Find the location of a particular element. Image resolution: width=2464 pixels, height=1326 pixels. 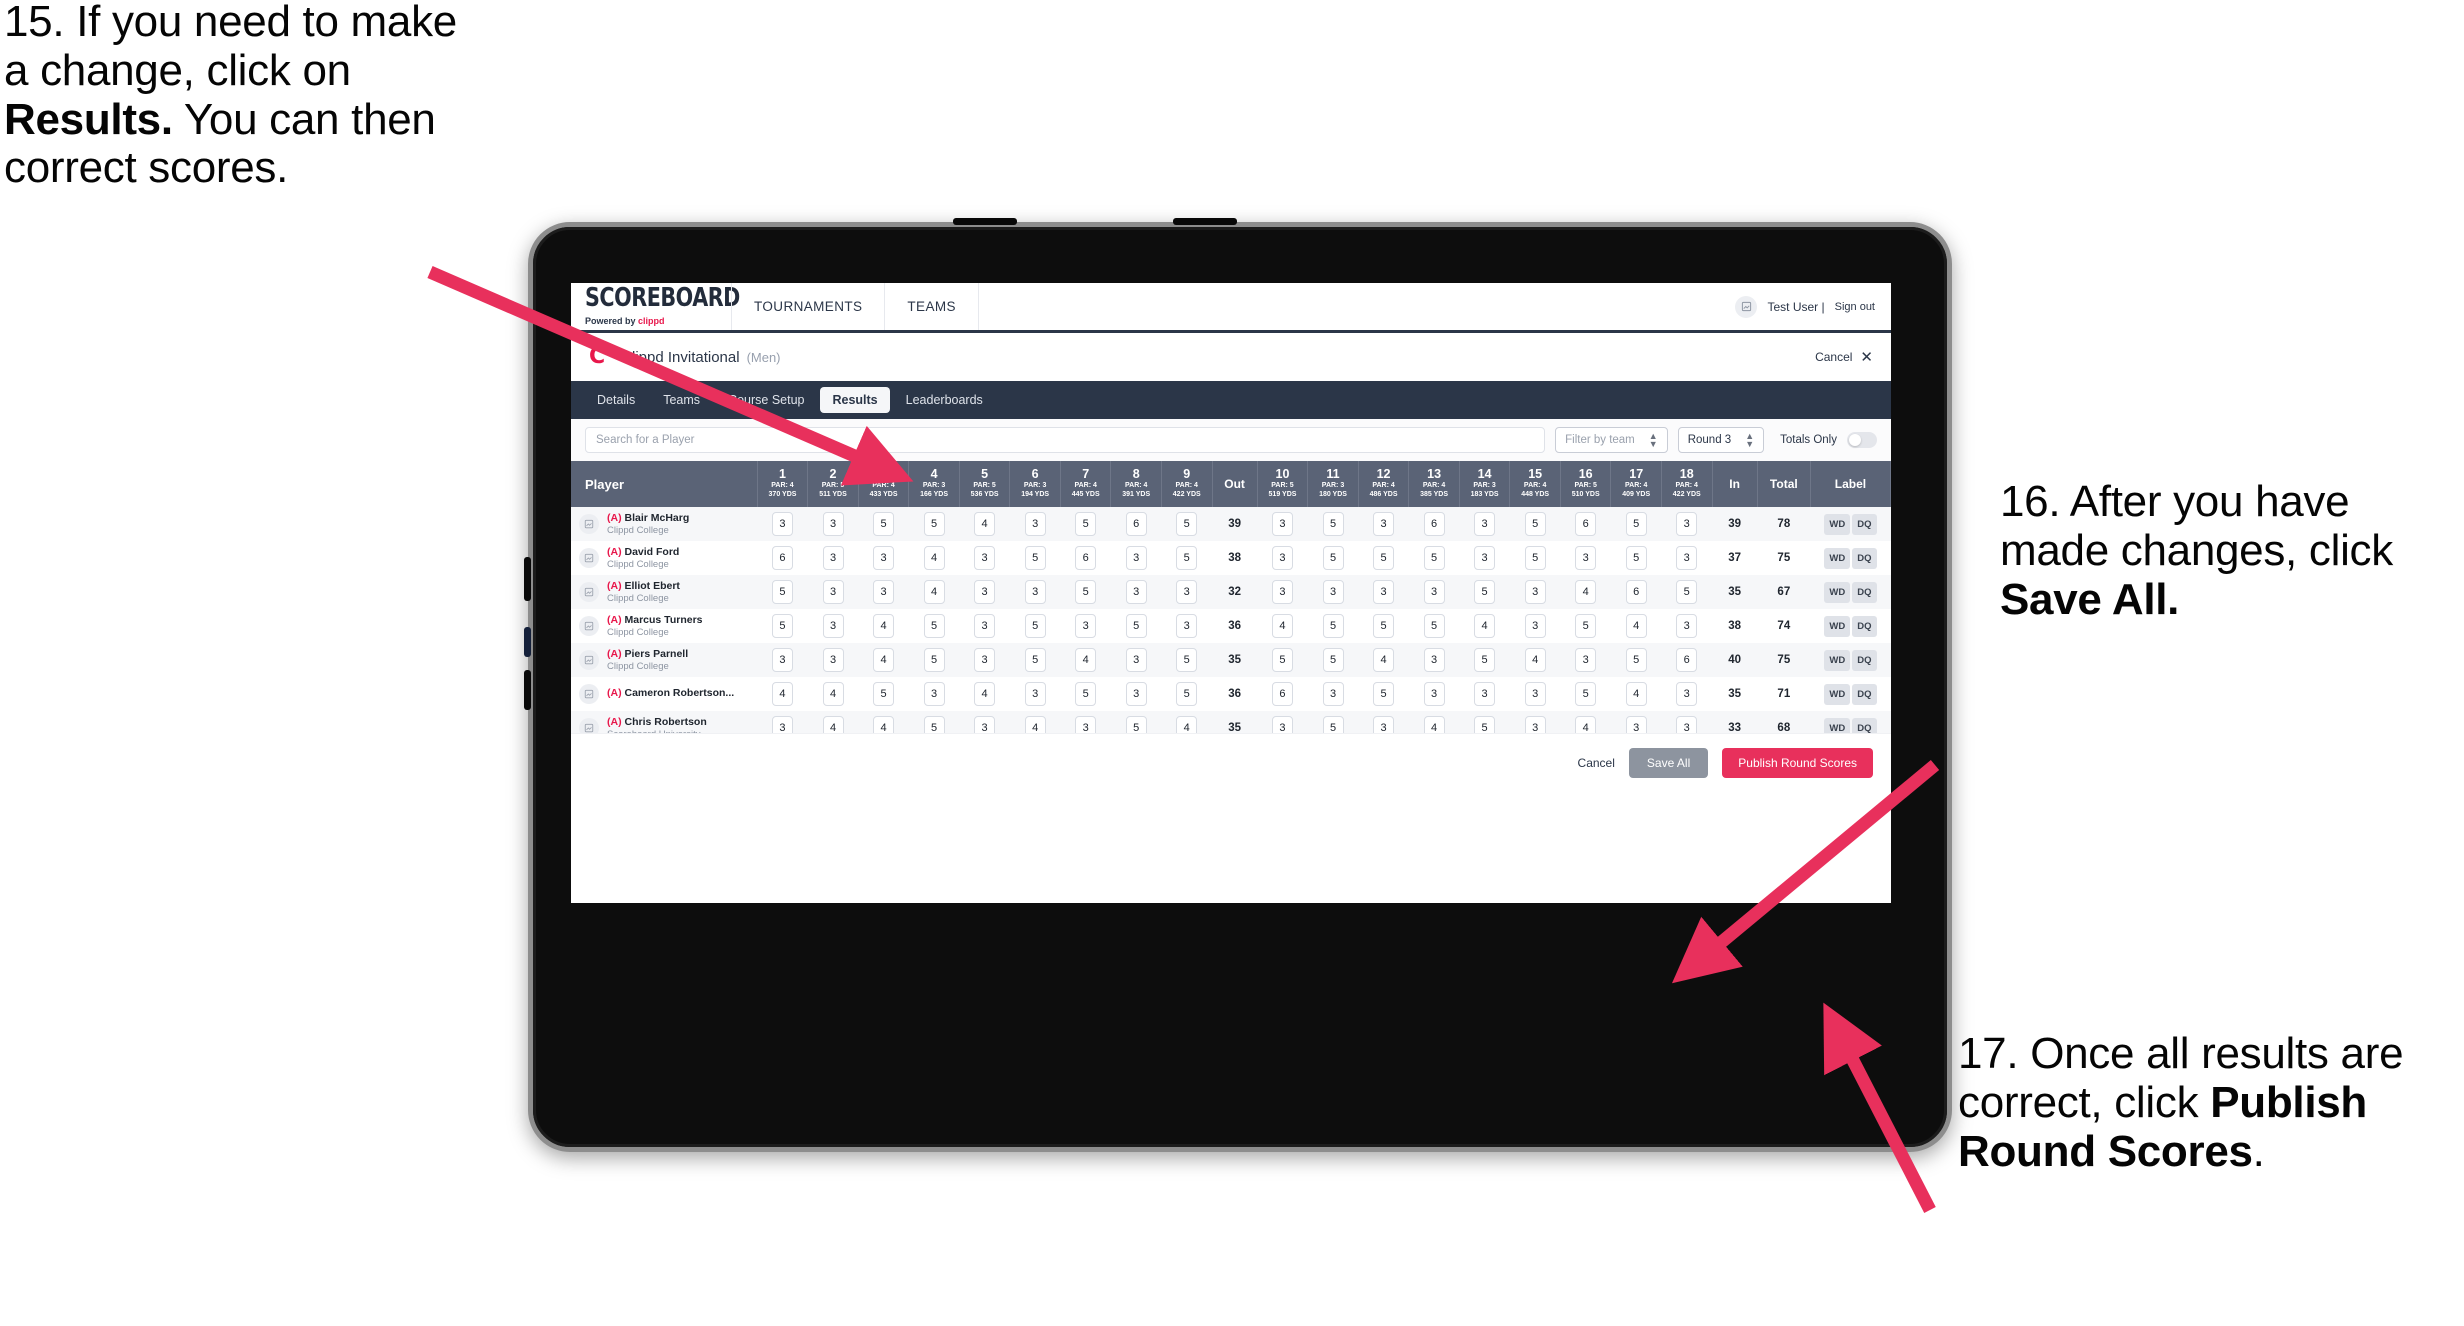

score-input-hole-8: 6 is located at coordinates (1136, 524).